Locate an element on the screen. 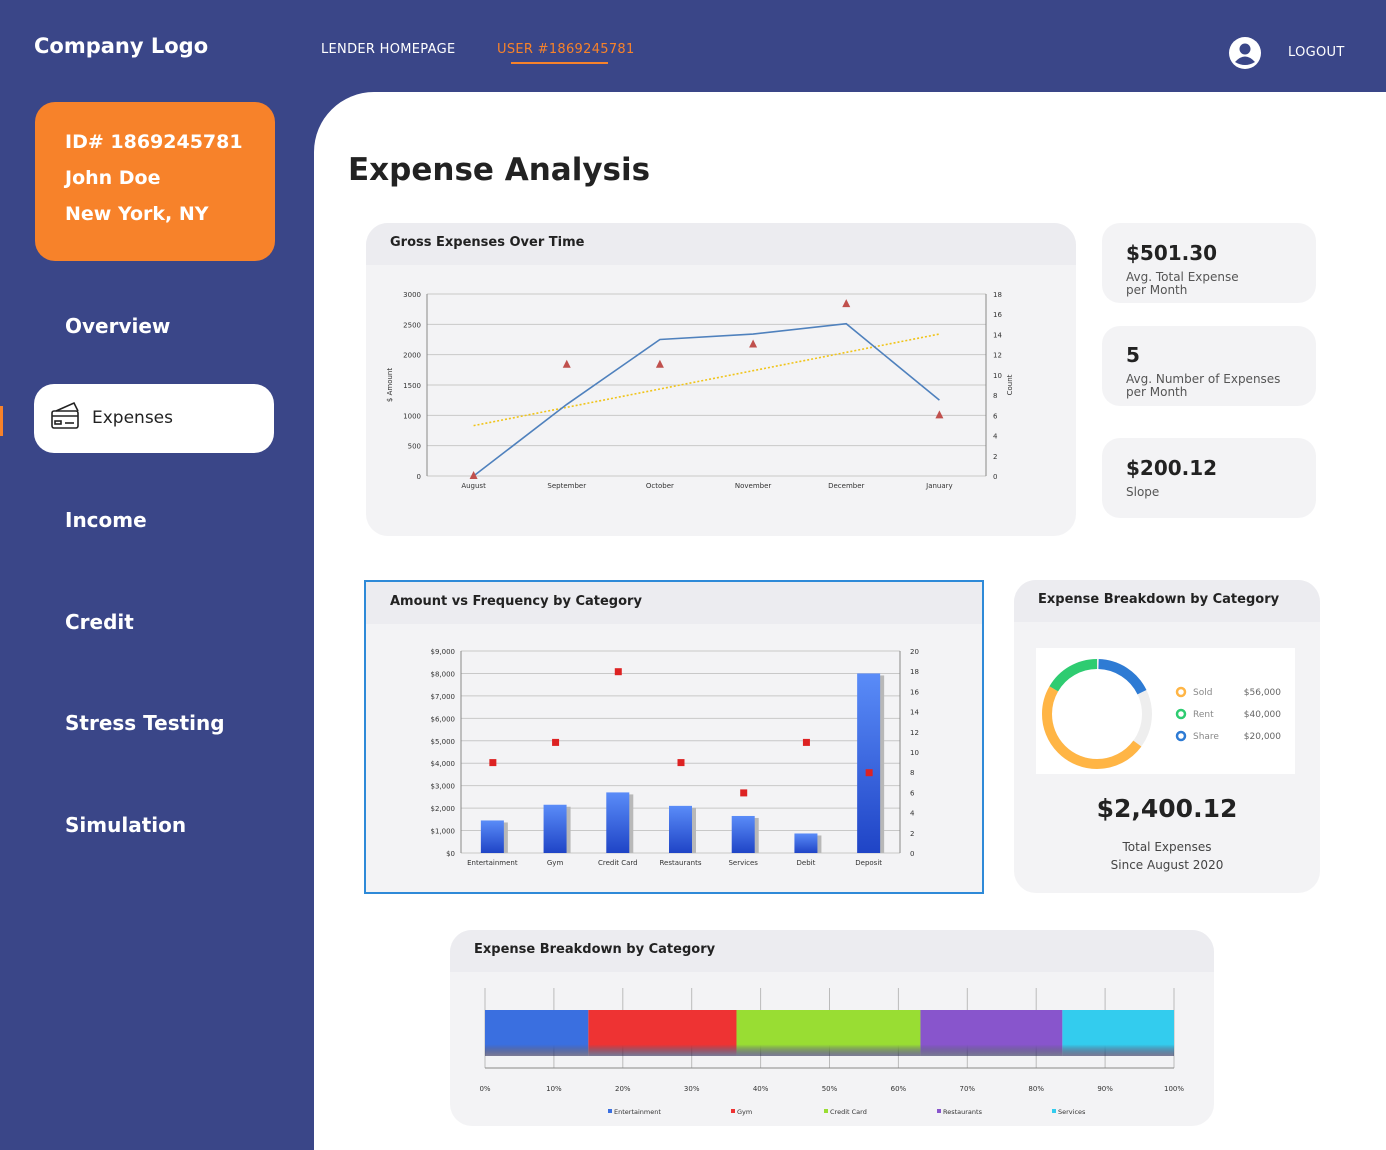 The width and height of the screenshot is (1386, 1150). logout-button: LOGOUT is located at coordinates (1316, 52).